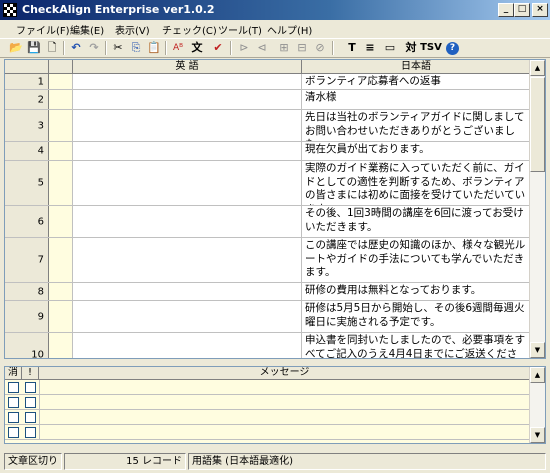 The width and height of the screenshot is (550, 473). I want to click on row-number: 9, so click(27, 316).